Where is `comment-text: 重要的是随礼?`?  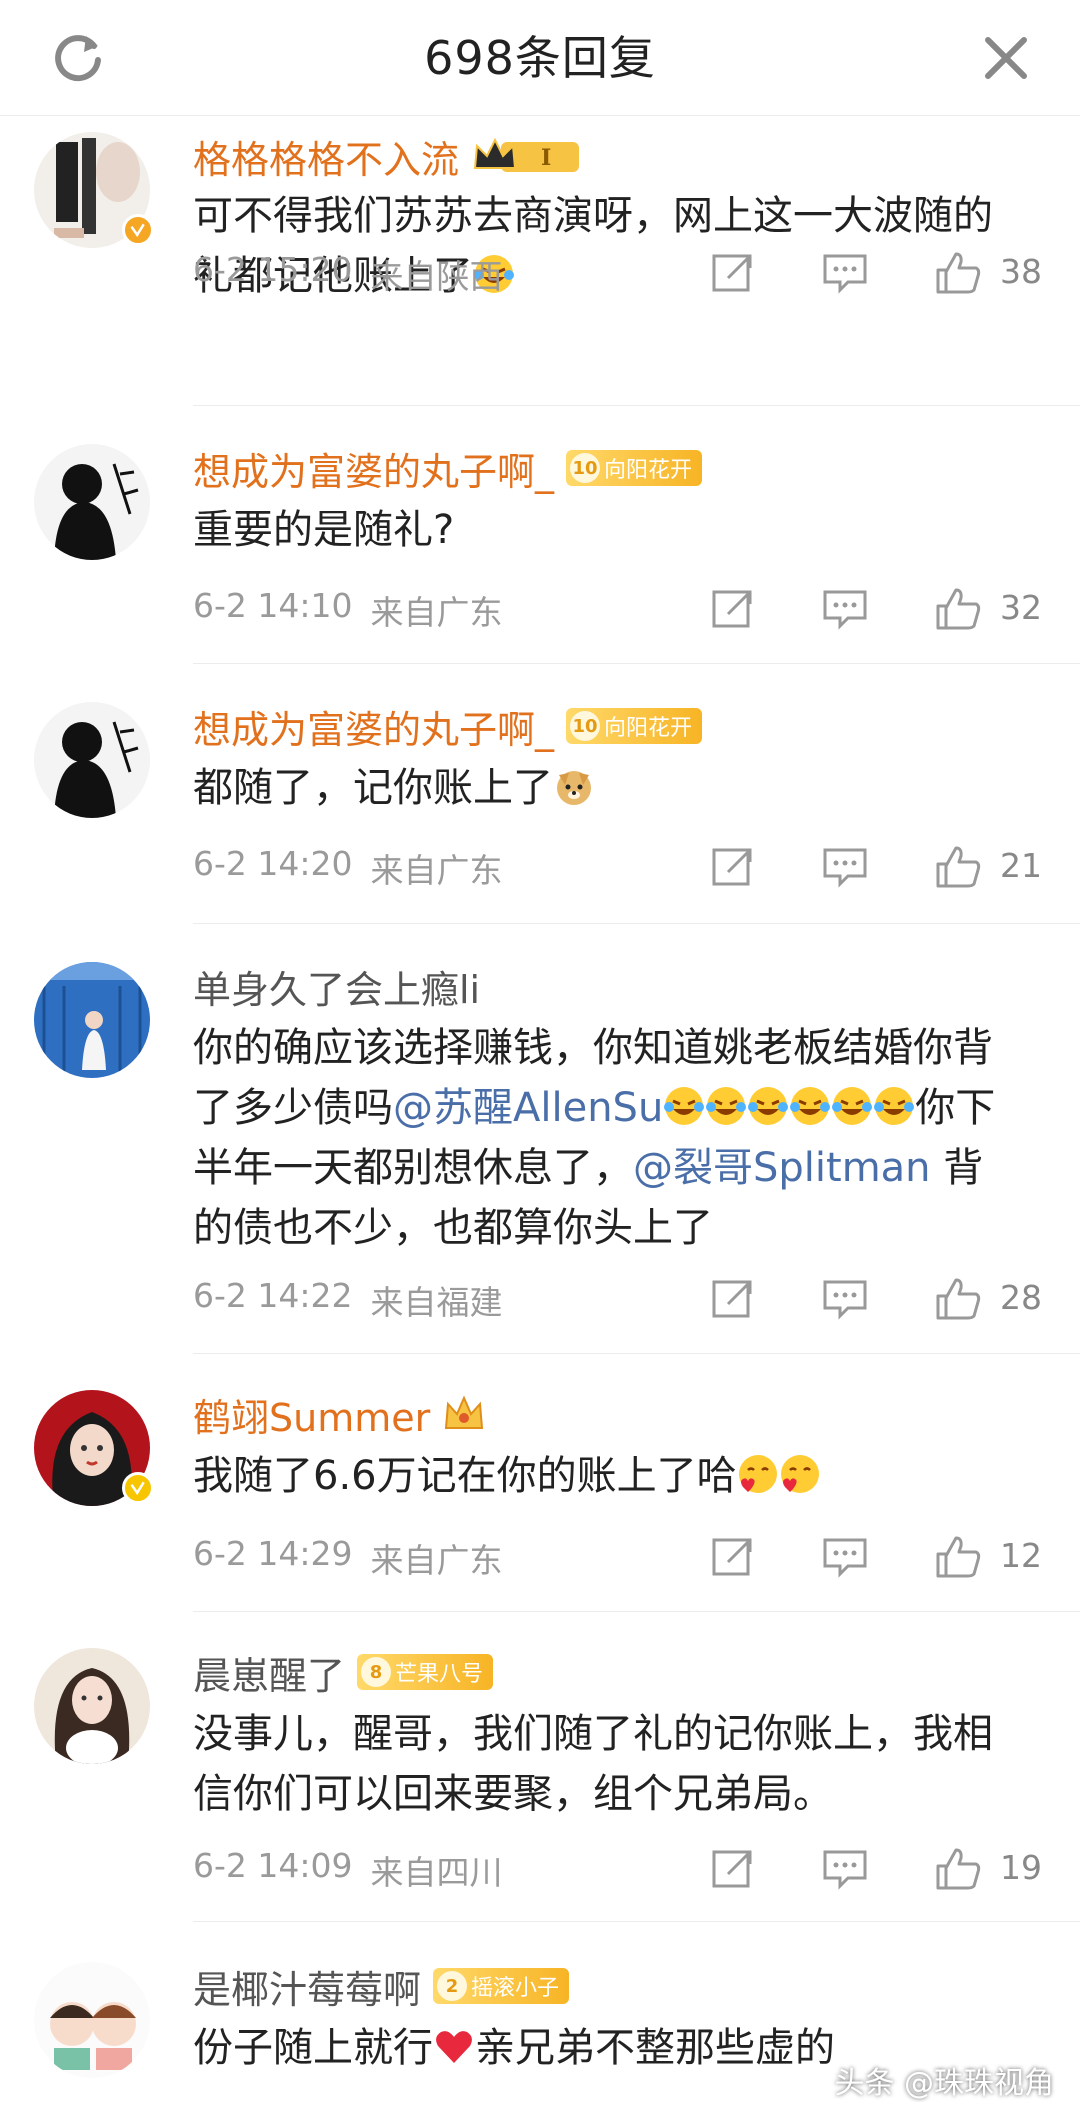
comment-text: 重要的是随礼? is located at coordinates (324, 530).